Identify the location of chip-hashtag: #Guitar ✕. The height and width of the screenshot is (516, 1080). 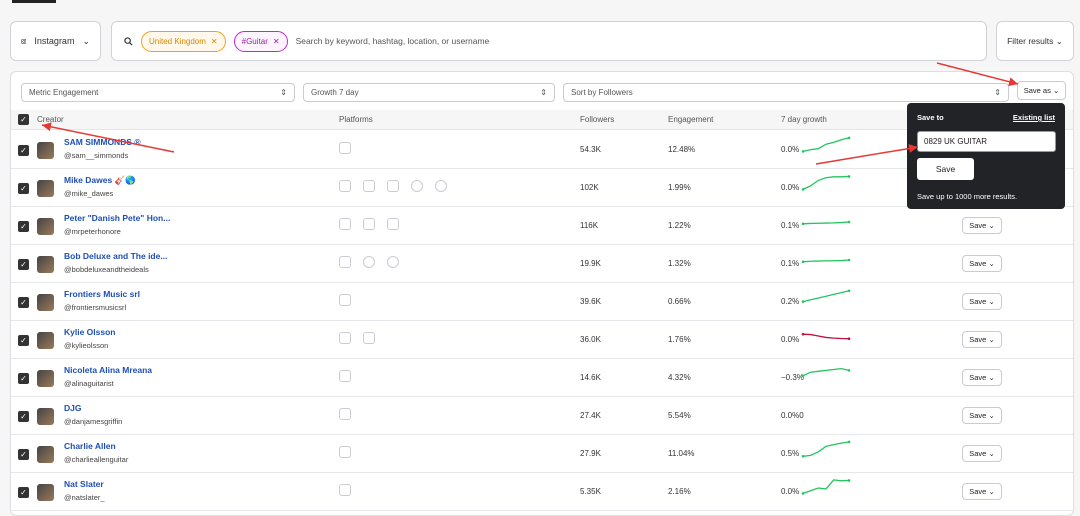
(260, 41).